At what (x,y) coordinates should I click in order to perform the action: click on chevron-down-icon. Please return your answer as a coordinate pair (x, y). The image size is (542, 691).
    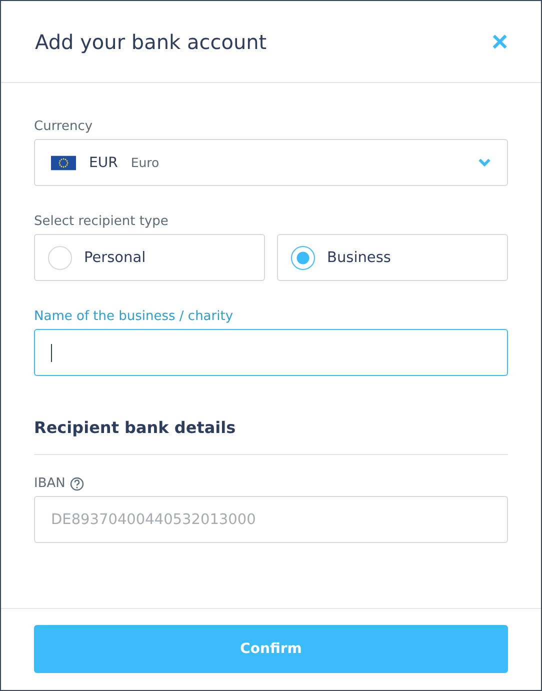
    Looking at the image, I should click on (484, 162).